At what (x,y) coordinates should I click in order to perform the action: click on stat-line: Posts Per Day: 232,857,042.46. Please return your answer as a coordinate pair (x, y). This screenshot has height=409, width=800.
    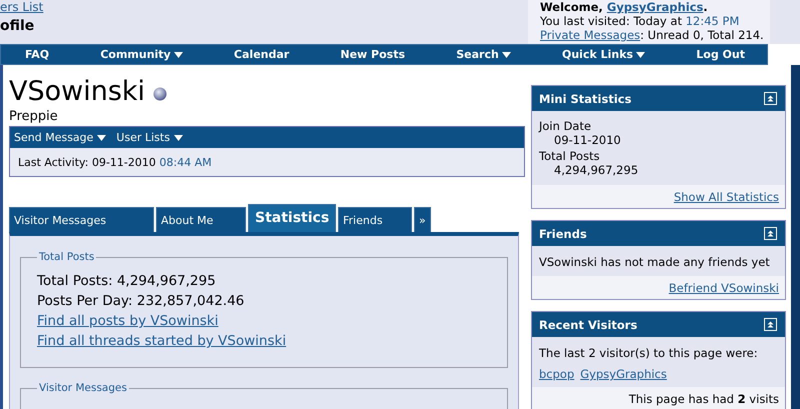
    Looking at the image, I should click on (141, 301).